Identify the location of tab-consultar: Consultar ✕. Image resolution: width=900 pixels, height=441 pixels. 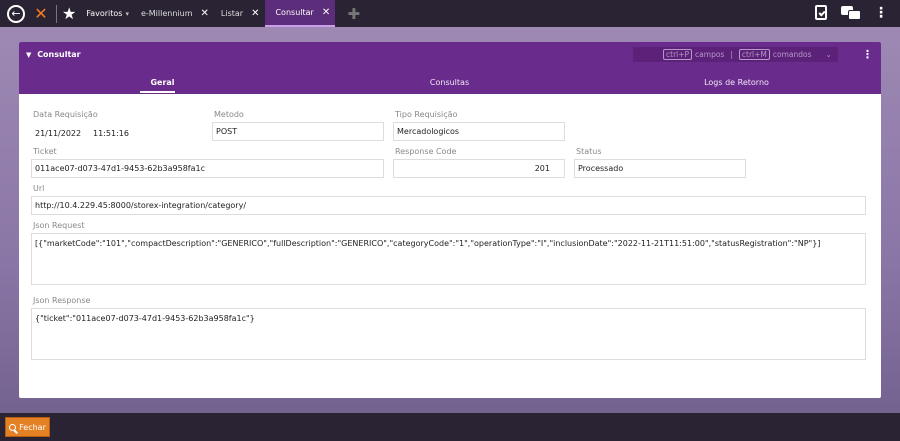
(300, 13).